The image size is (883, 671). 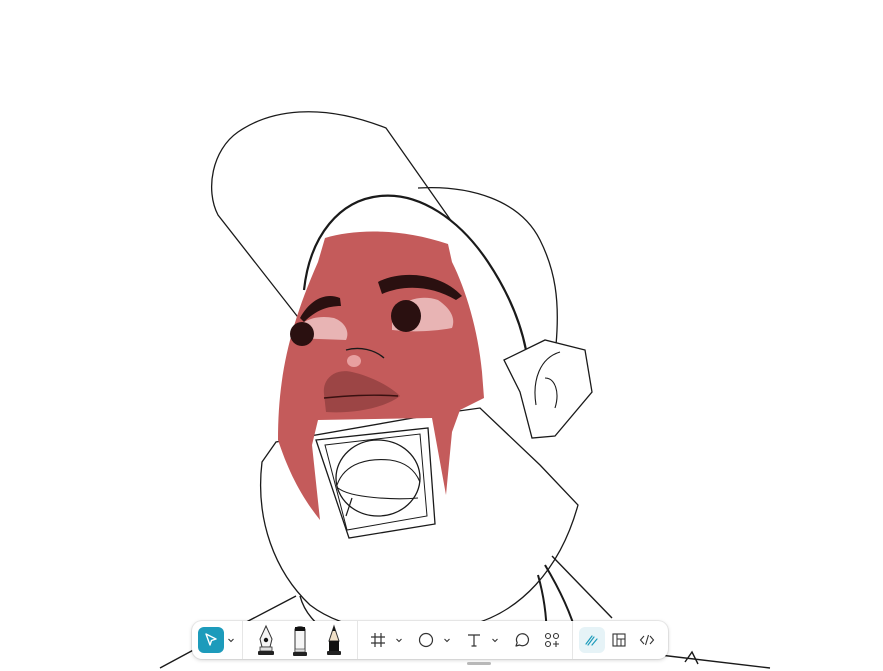 I want to click on code-brackets-icon, so click(x=647, y=640).